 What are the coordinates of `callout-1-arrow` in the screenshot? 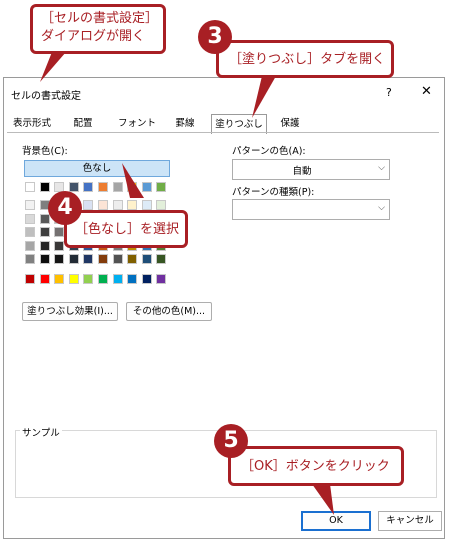 It's located at (53, 67).